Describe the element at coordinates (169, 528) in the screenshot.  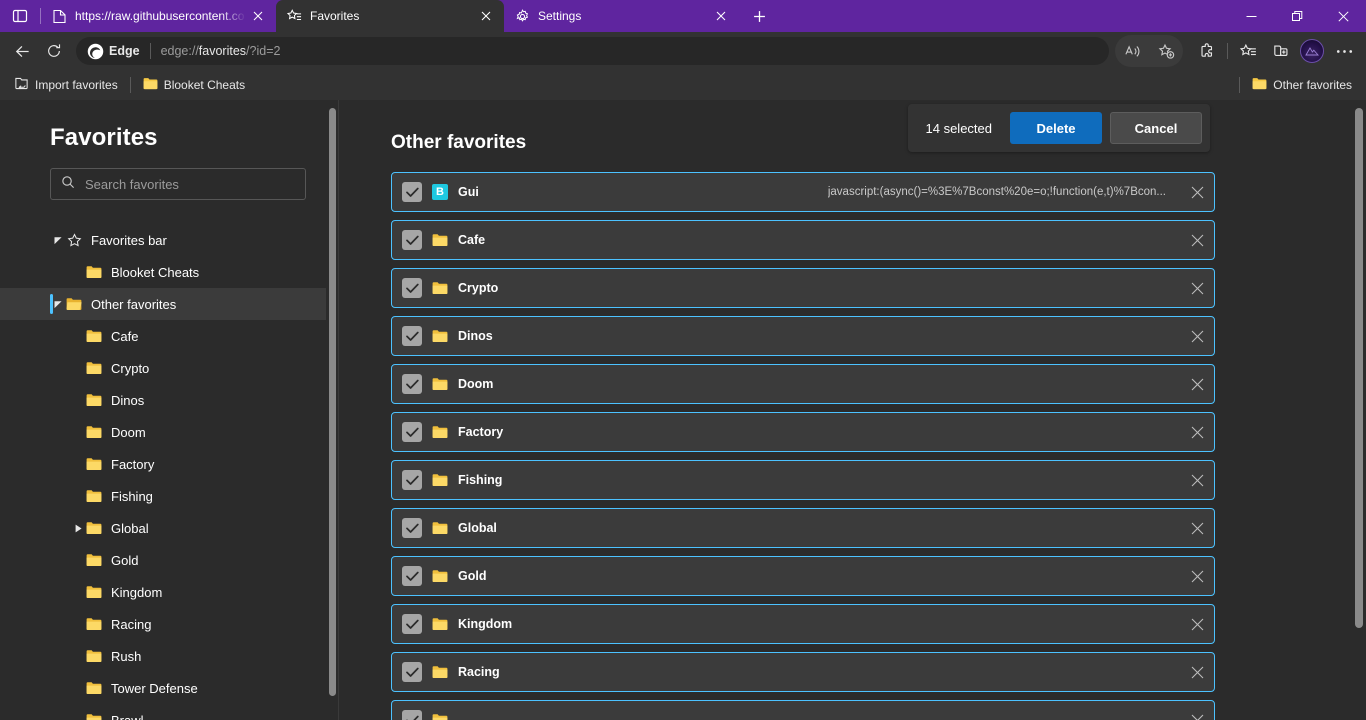
I see `sidebar-item-global: Global` at that location.